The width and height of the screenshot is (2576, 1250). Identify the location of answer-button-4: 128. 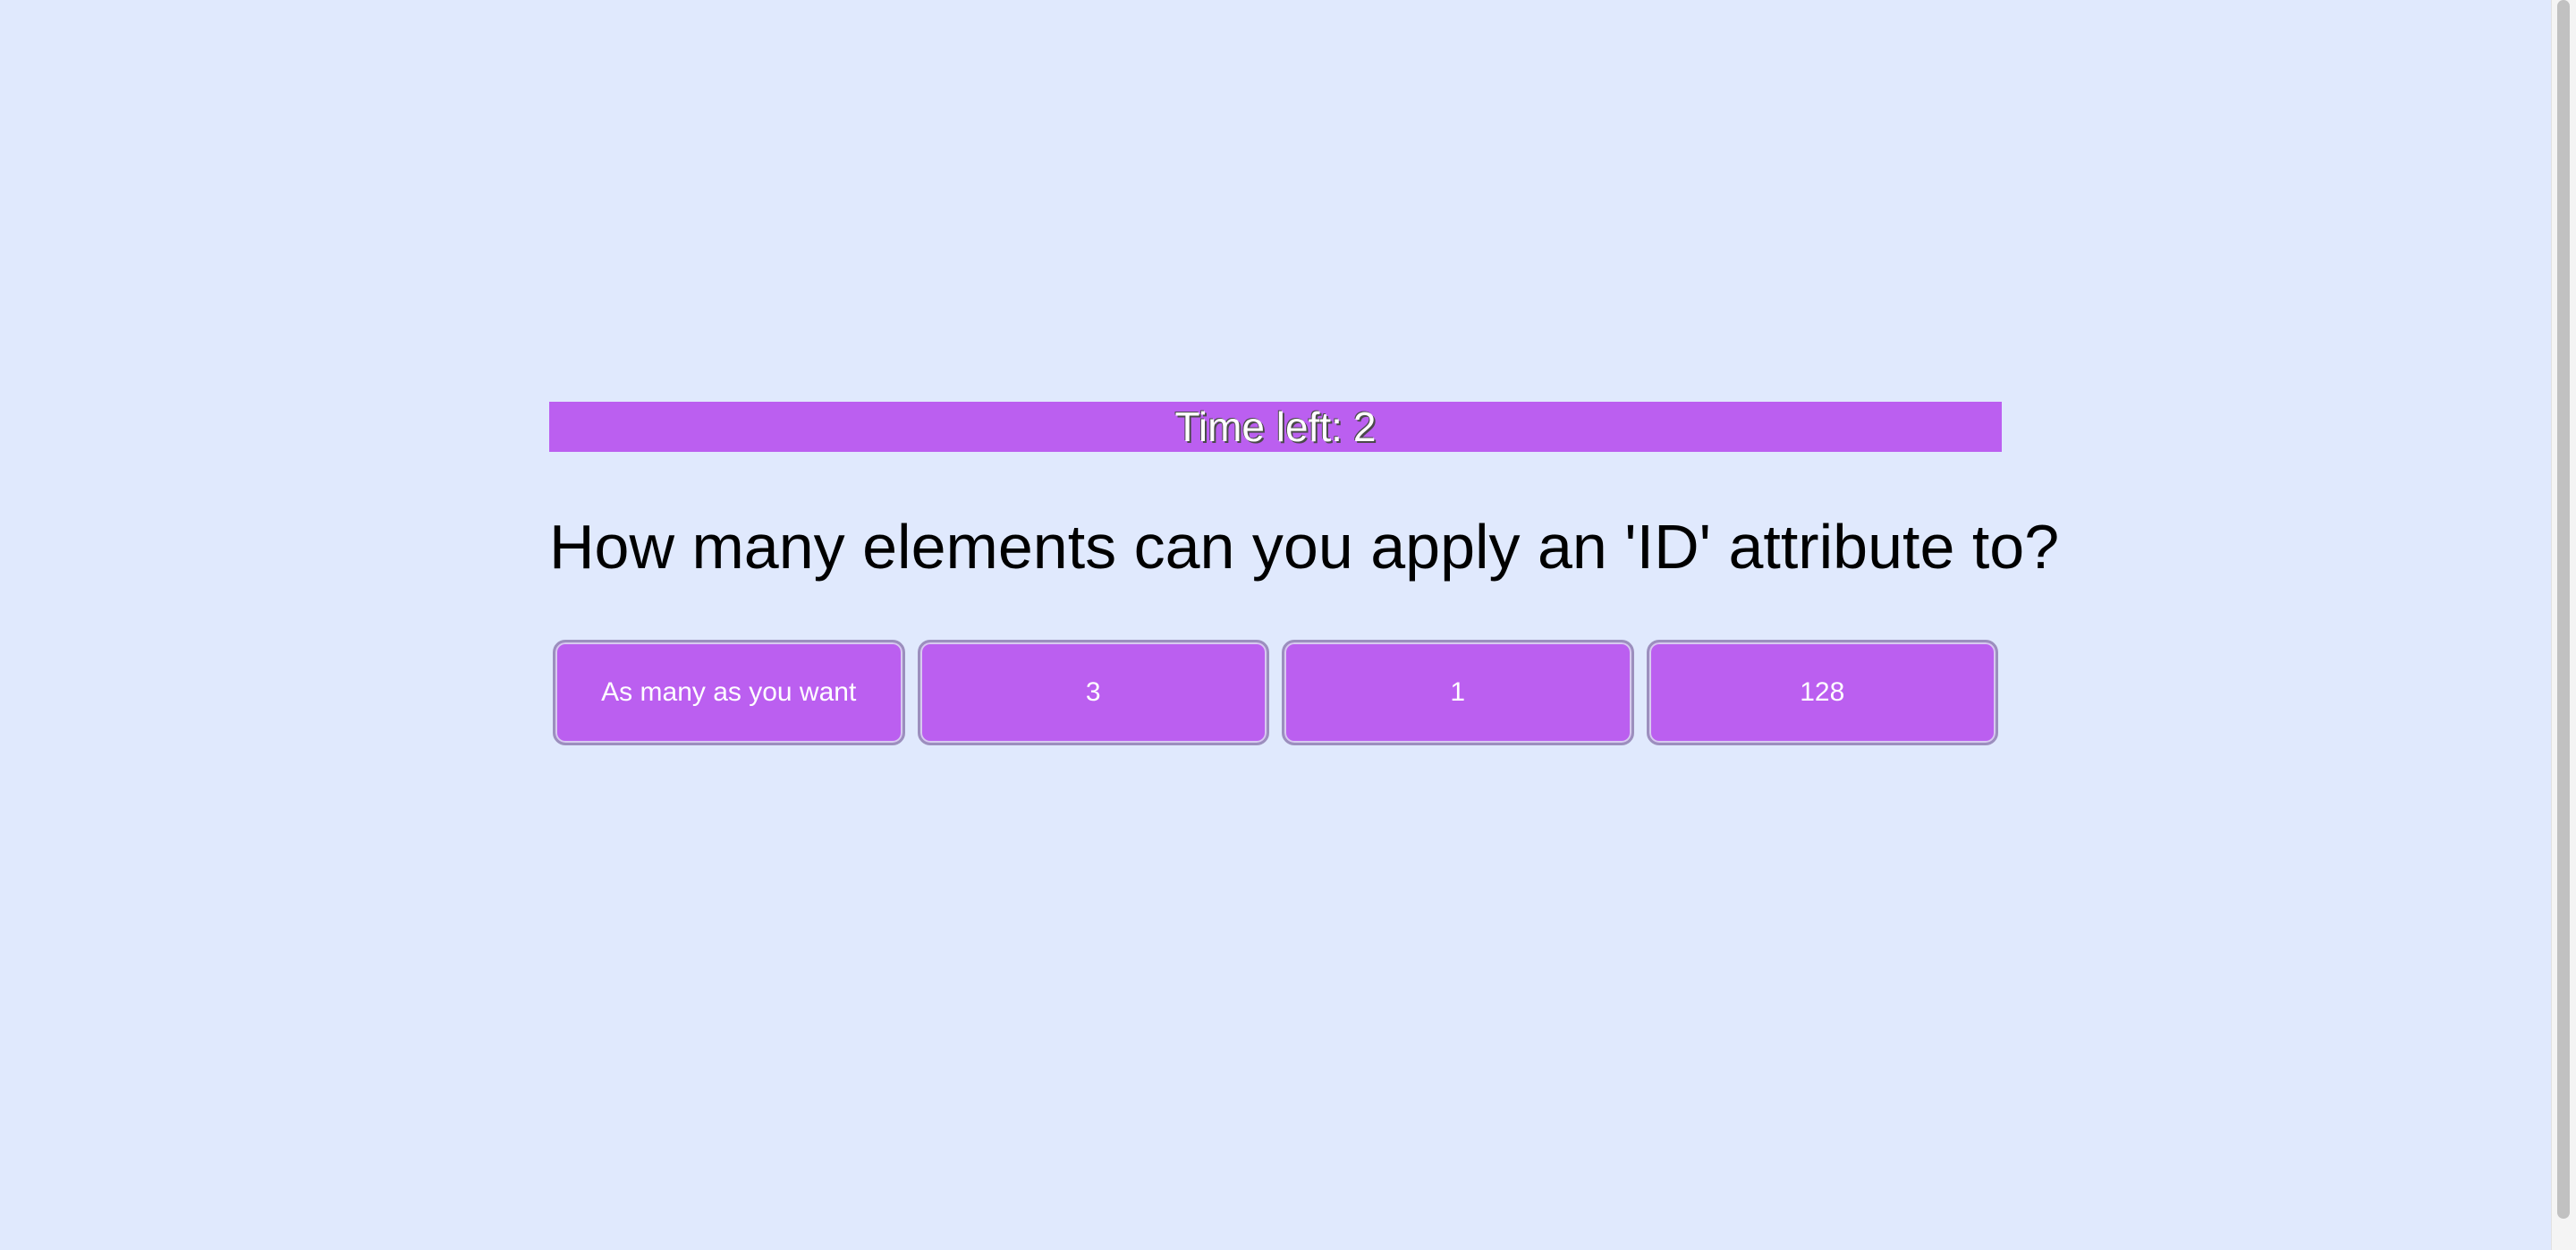
(1822, 692).